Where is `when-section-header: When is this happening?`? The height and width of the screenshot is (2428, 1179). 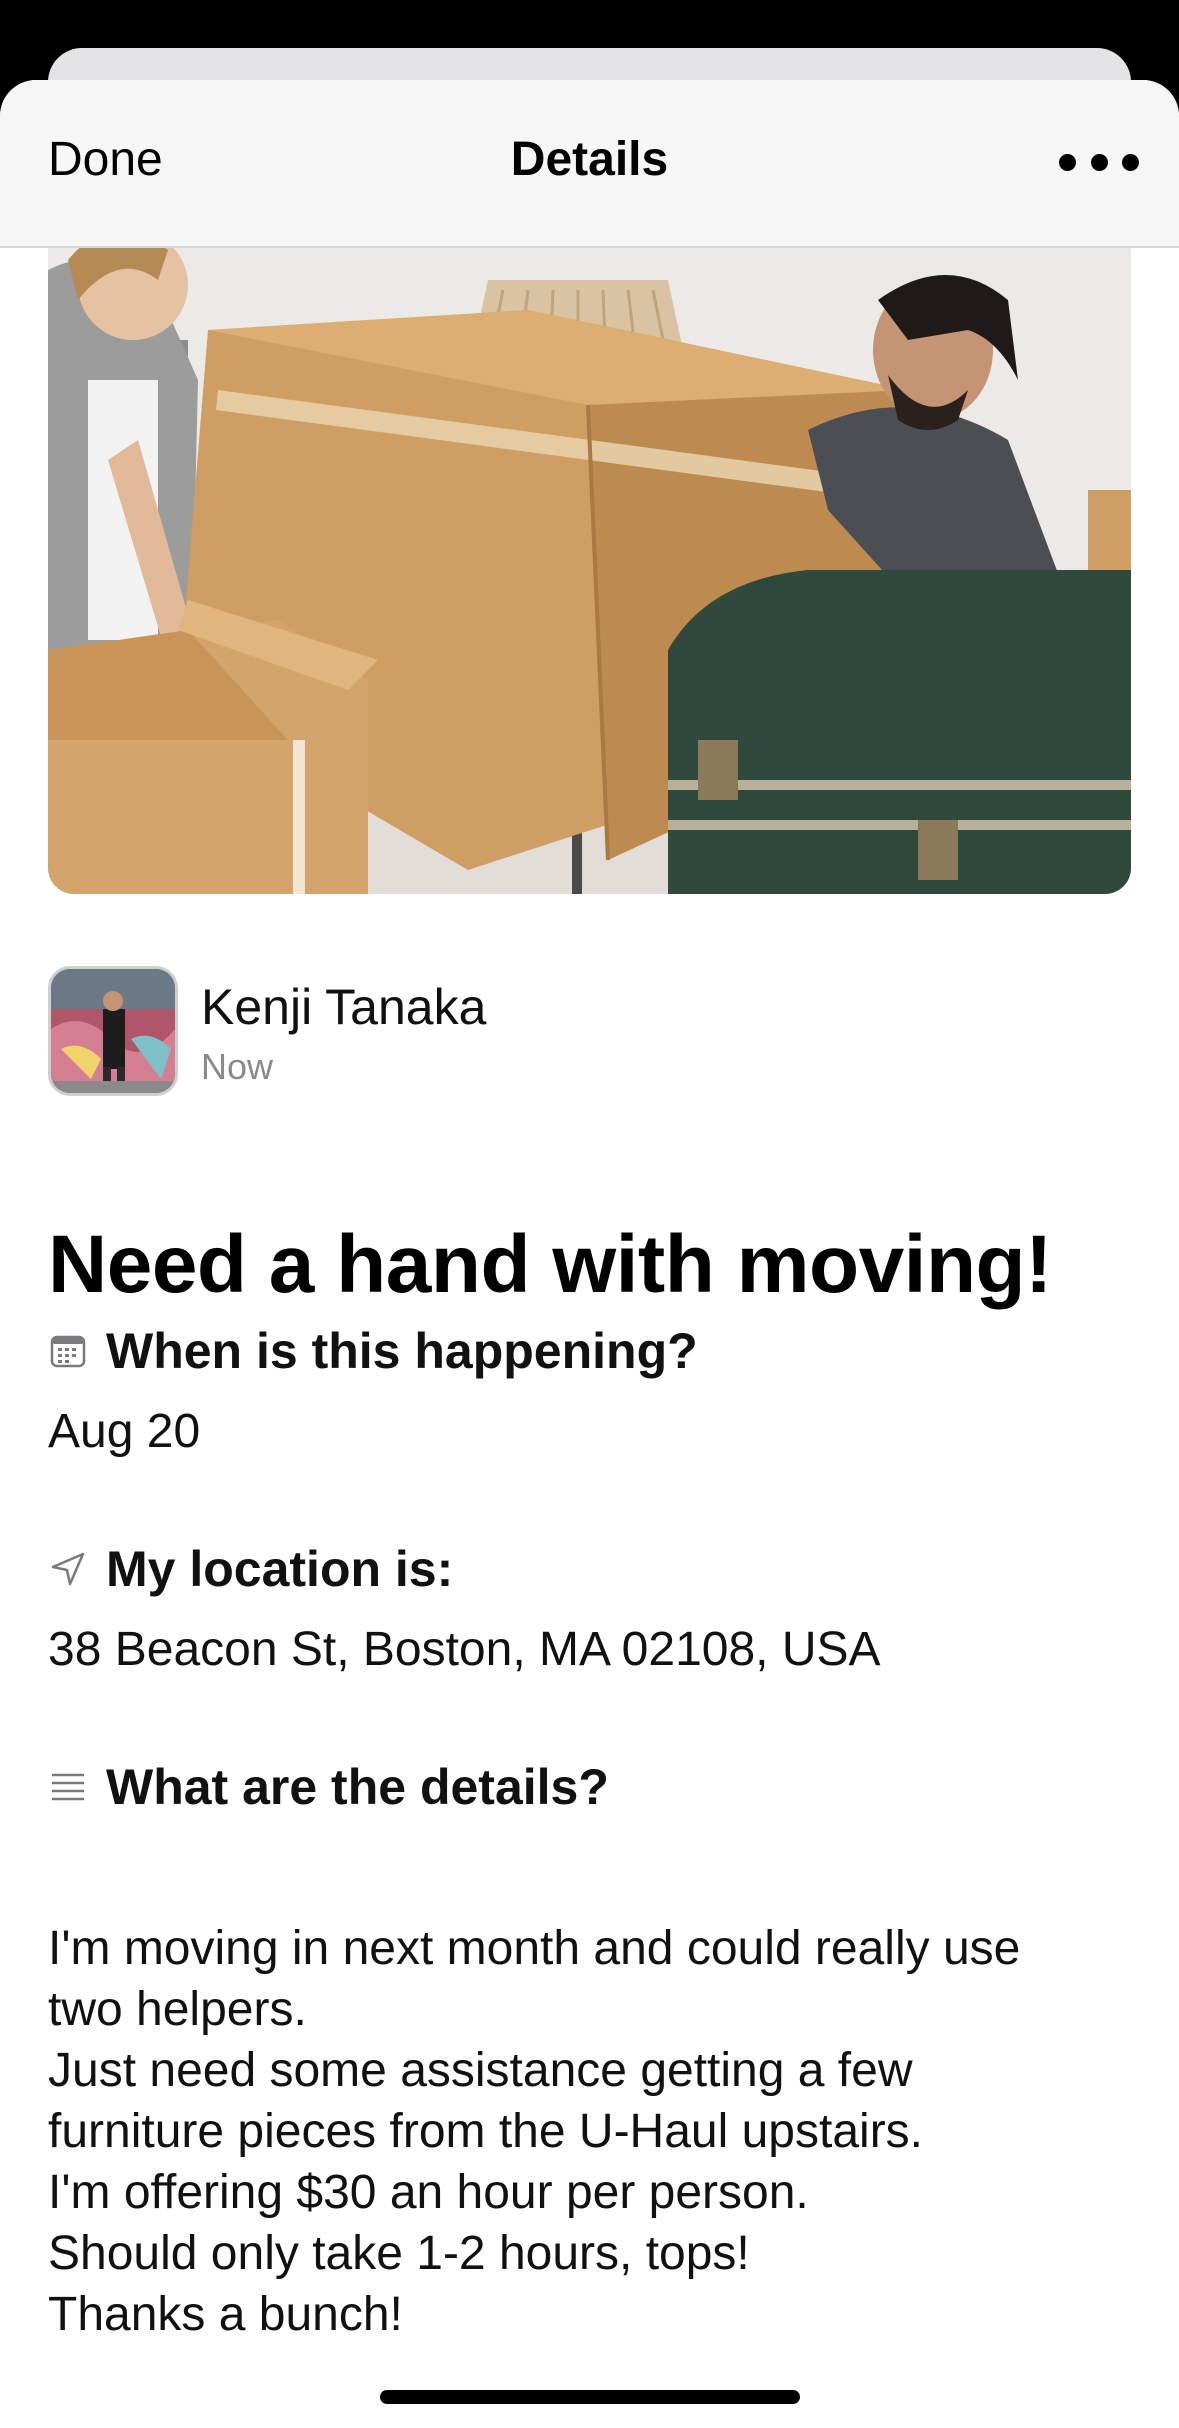
when-section-header: When is this happening? is located at coordinates (373, 1351).